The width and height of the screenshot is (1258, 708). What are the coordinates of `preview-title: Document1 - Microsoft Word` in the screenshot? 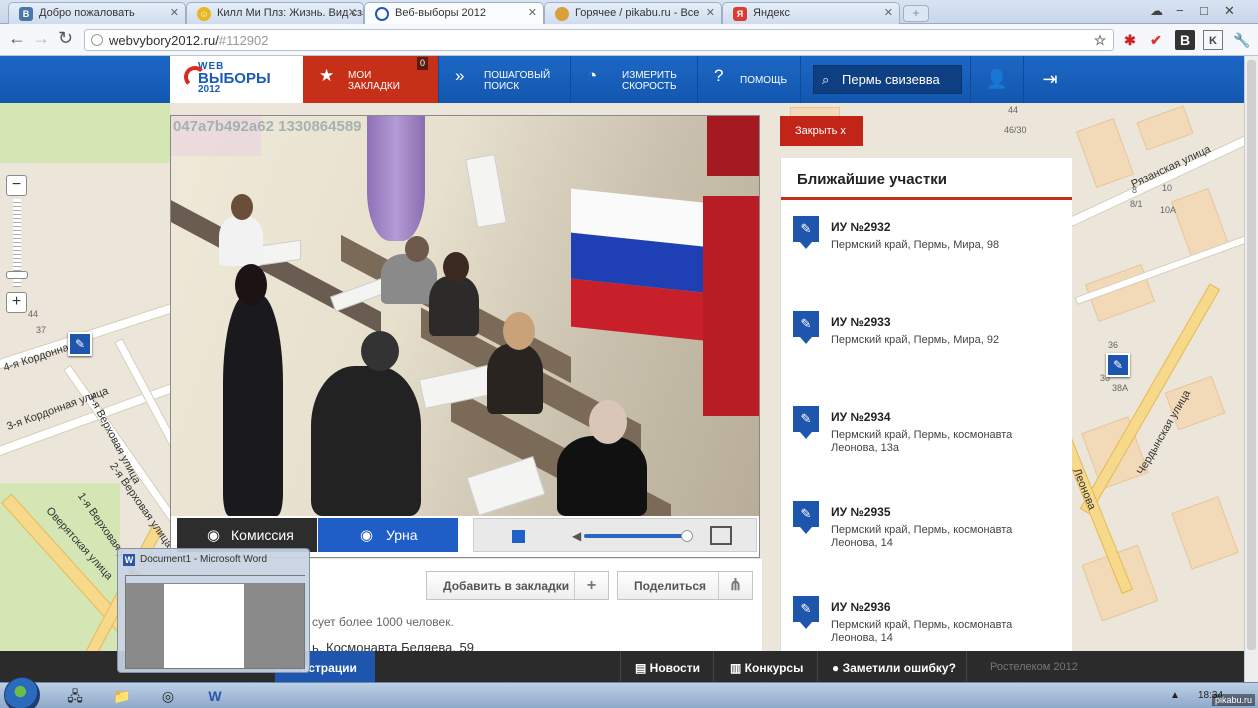 It's located at (204, 559).